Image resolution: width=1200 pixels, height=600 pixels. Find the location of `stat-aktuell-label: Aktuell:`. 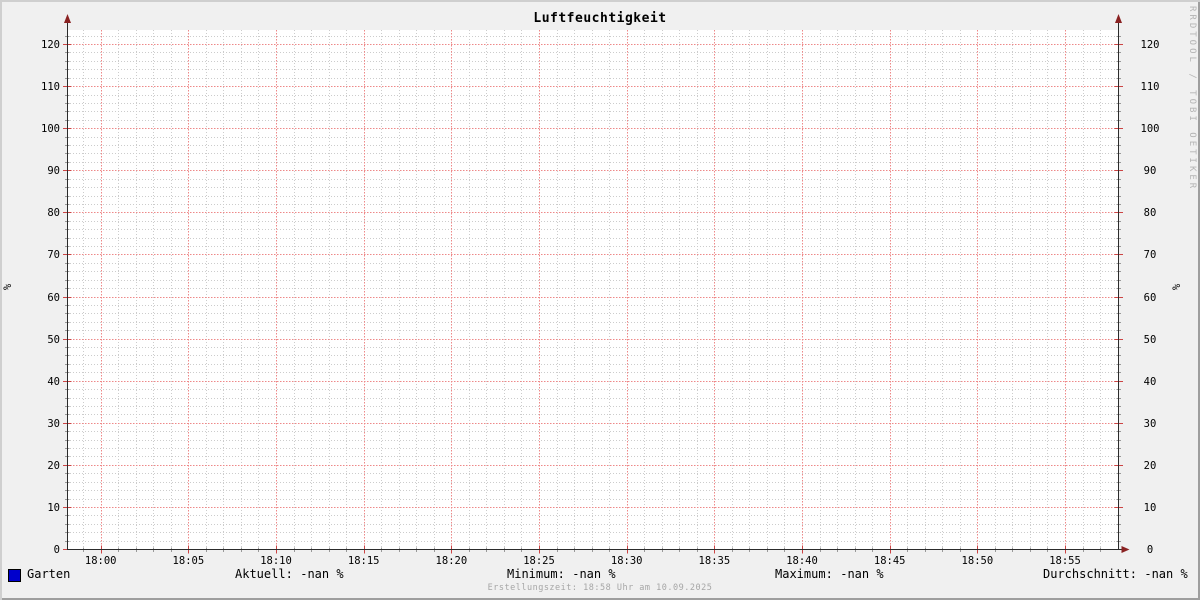

stat-aktuell-label: Aktuell: is located at coordinates (264, 574).